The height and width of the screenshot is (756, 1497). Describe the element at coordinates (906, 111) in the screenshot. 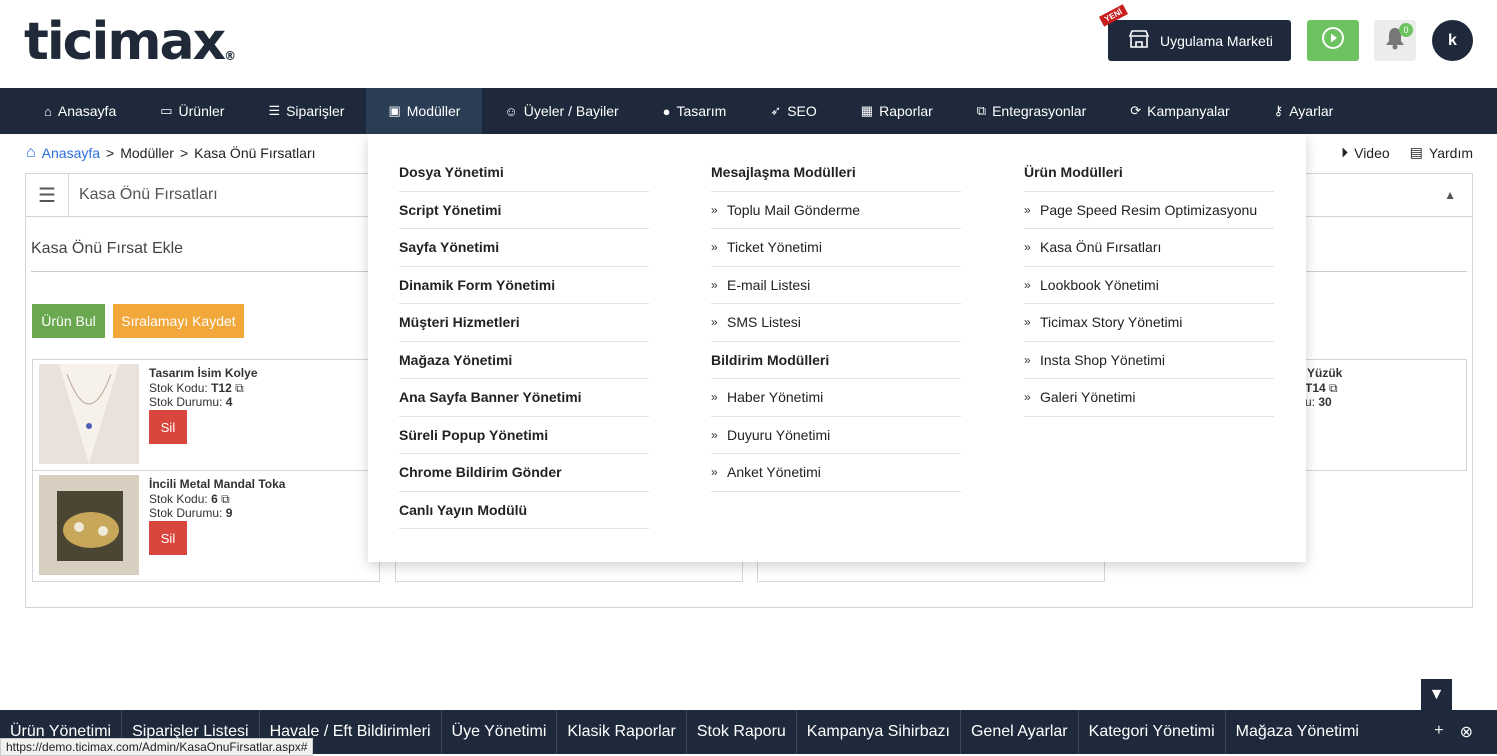

I see `nav-label: Raporlar` at that location.